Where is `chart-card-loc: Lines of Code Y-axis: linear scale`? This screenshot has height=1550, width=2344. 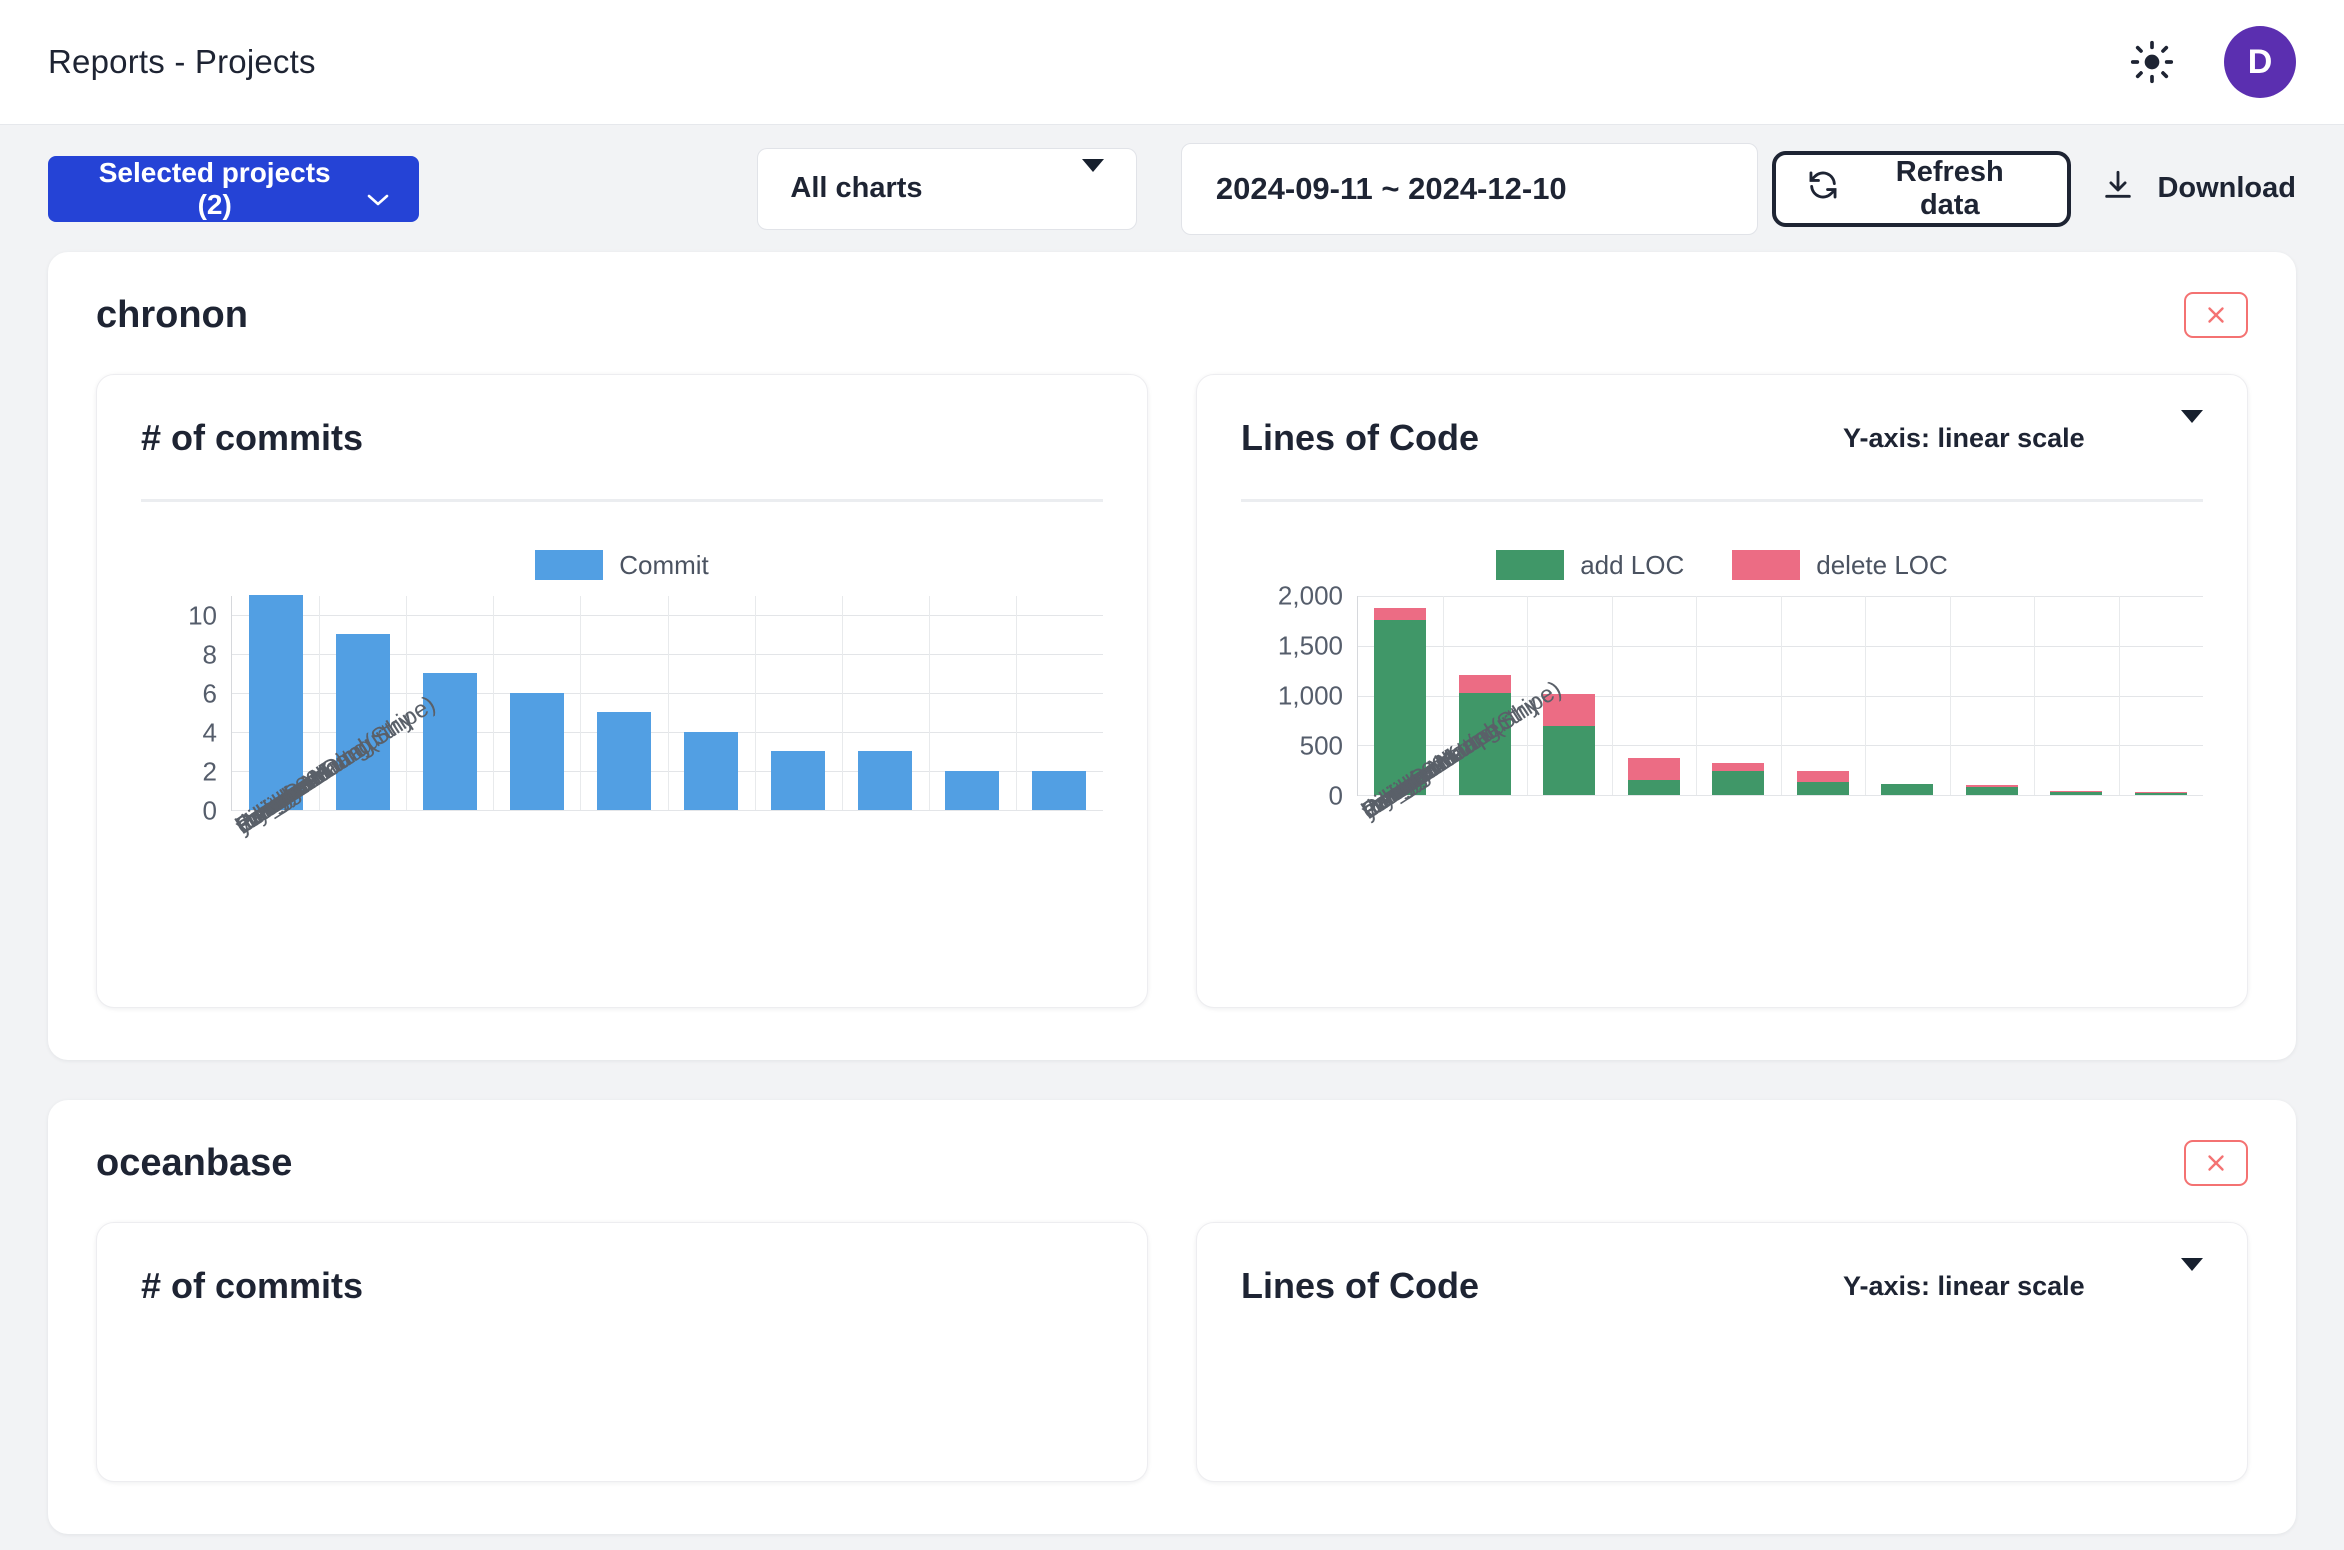 chart-card-loc: Lines of Code Y-axis: linear scale is located at coordinates (1722, 1352).